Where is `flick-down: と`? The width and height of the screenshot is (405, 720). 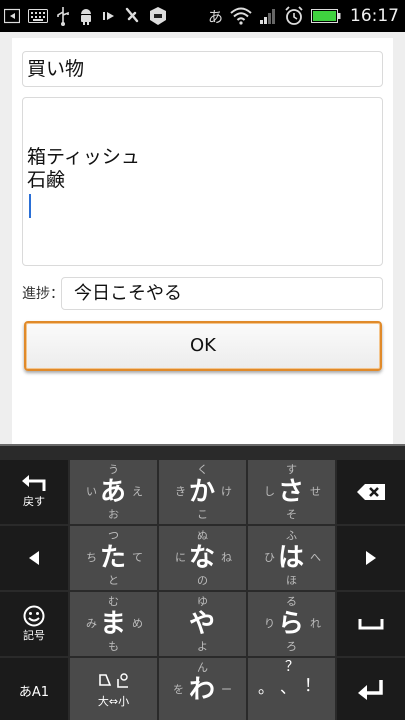
flick-down: と is located at coordinates (113, 580).